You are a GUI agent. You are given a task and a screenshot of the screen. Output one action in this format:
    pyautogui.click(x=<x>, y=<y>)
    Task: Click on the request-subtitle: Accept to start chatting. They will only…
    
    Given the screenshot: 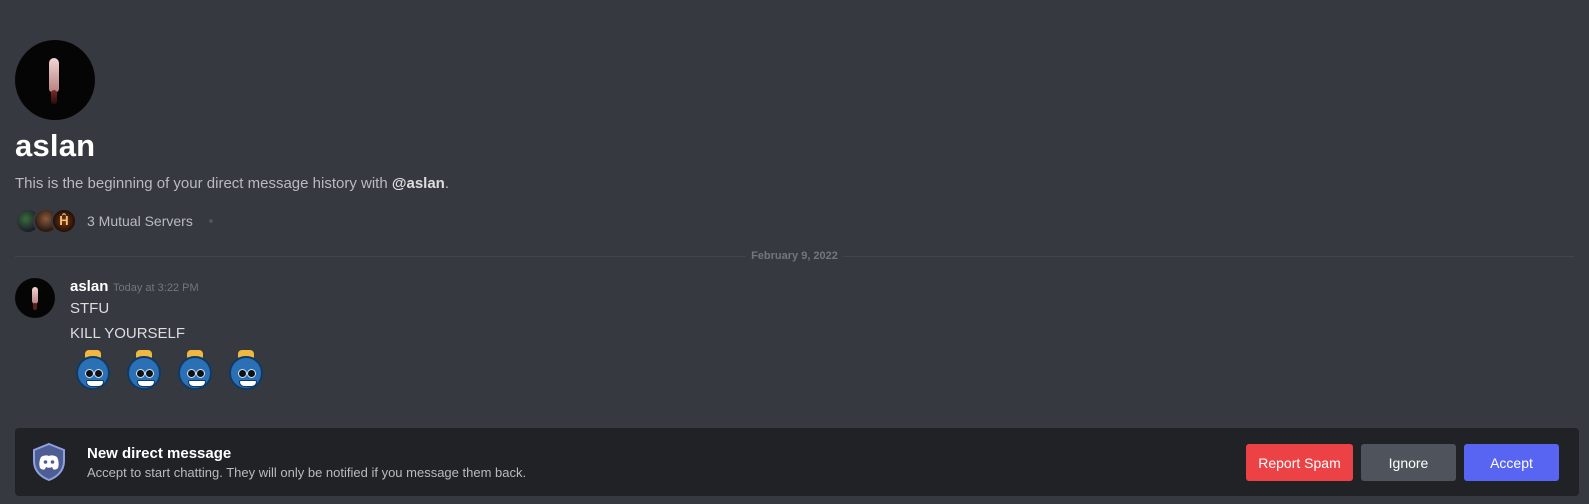 What is the action you would take?
    pyautogui.click(x=307, y=472)
    